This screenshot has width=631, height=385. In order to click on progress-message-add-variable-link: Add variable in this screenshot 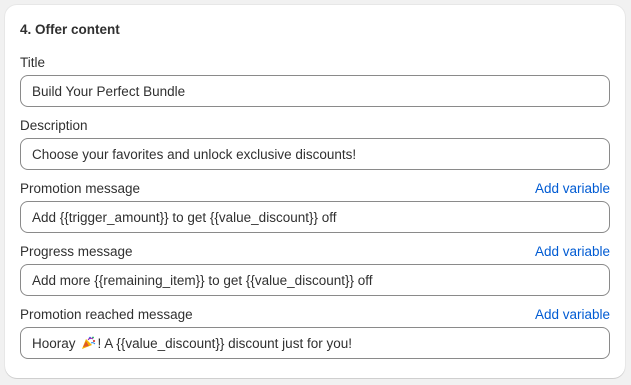, I will do `click(572, 251)`.